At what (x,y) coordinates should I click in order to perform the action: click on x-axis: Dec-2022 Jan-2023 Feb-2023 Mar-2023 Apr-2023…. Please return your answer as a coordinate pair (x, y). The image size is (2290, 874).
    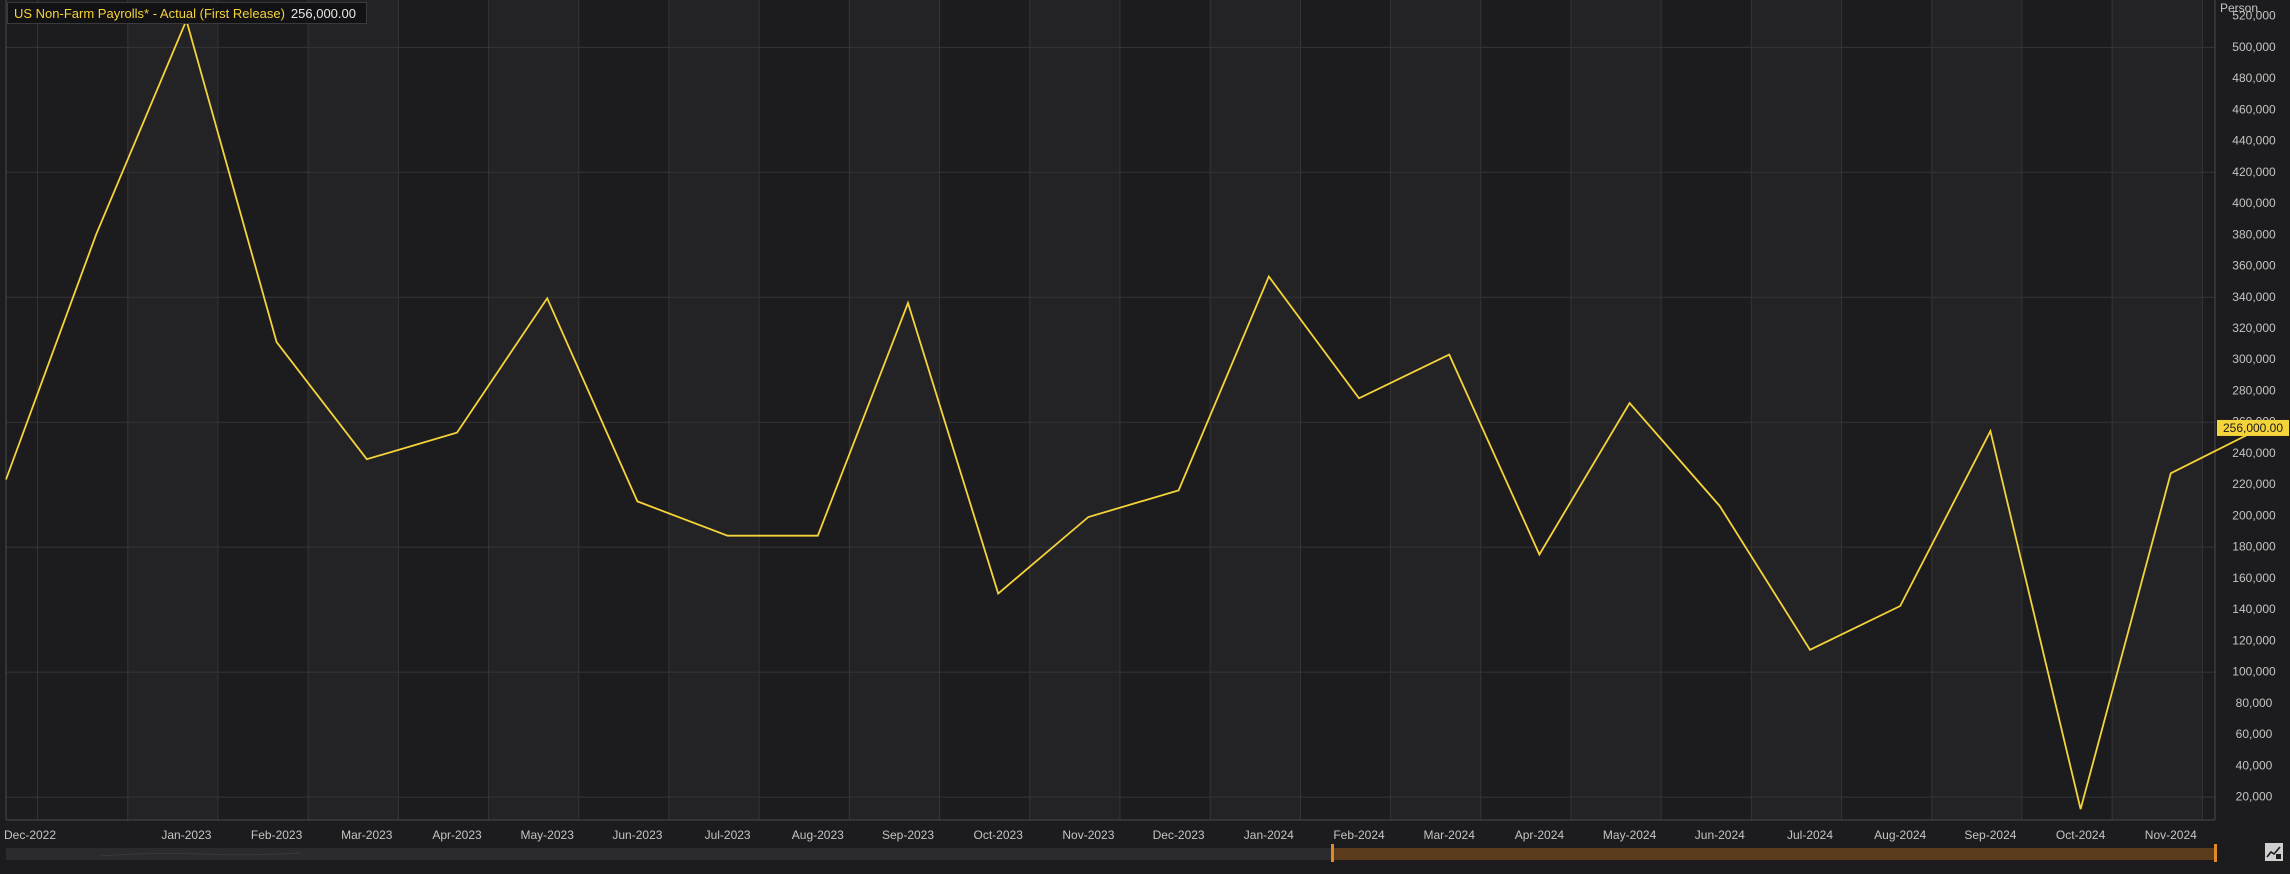
    Looking at the image, I should click on (1109, 831).